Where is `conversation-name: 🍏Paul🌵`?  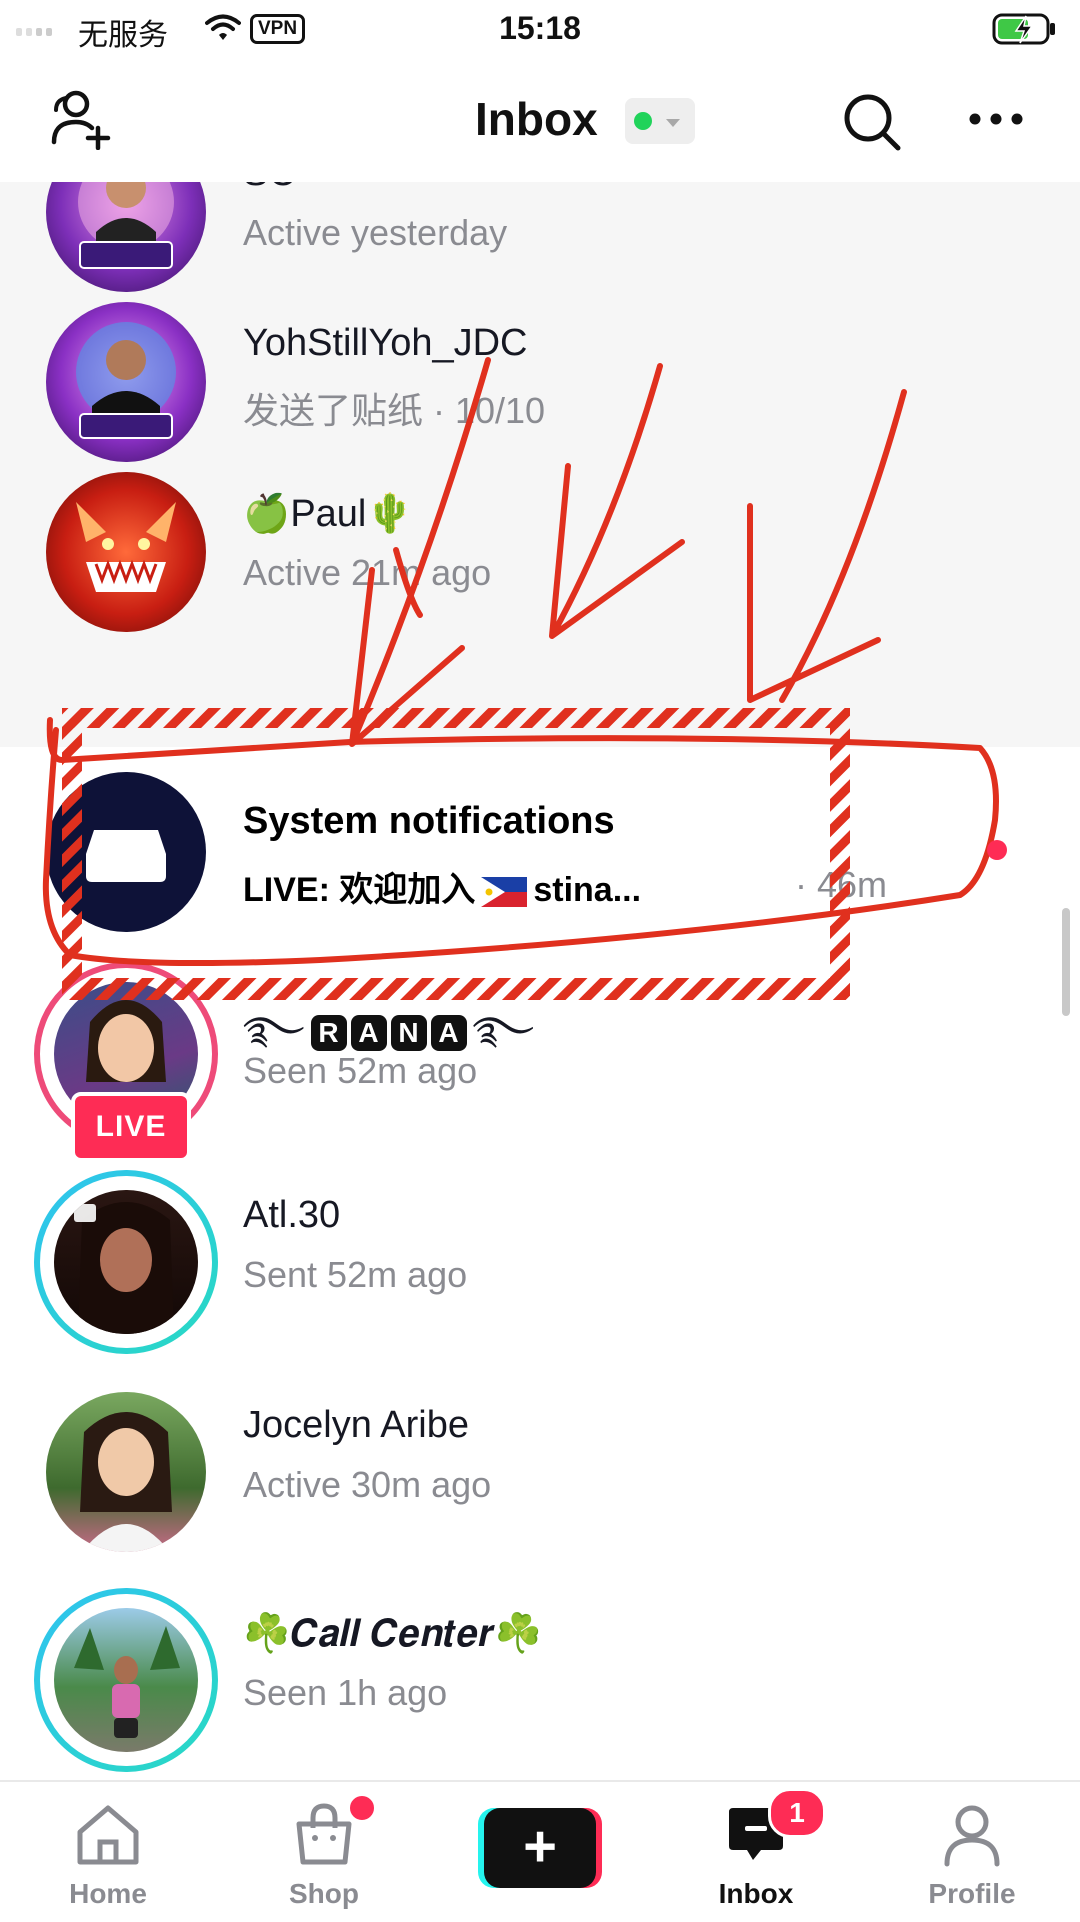
conversation-name: 🍏Paul🌵 is located at coordinates (328, 514).